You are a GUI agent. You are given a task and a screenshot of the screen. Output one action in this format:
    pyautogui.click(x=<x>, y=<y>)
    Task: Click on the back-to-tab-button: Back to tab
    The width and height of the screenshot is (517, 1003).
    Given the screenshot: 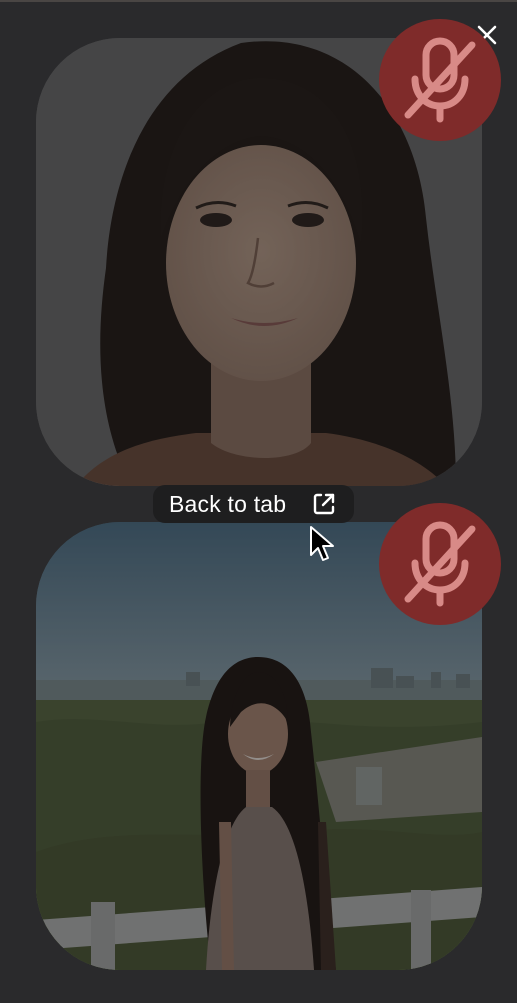 What is the action you would take?
    pyautogui.click(x=254, y=504)
    